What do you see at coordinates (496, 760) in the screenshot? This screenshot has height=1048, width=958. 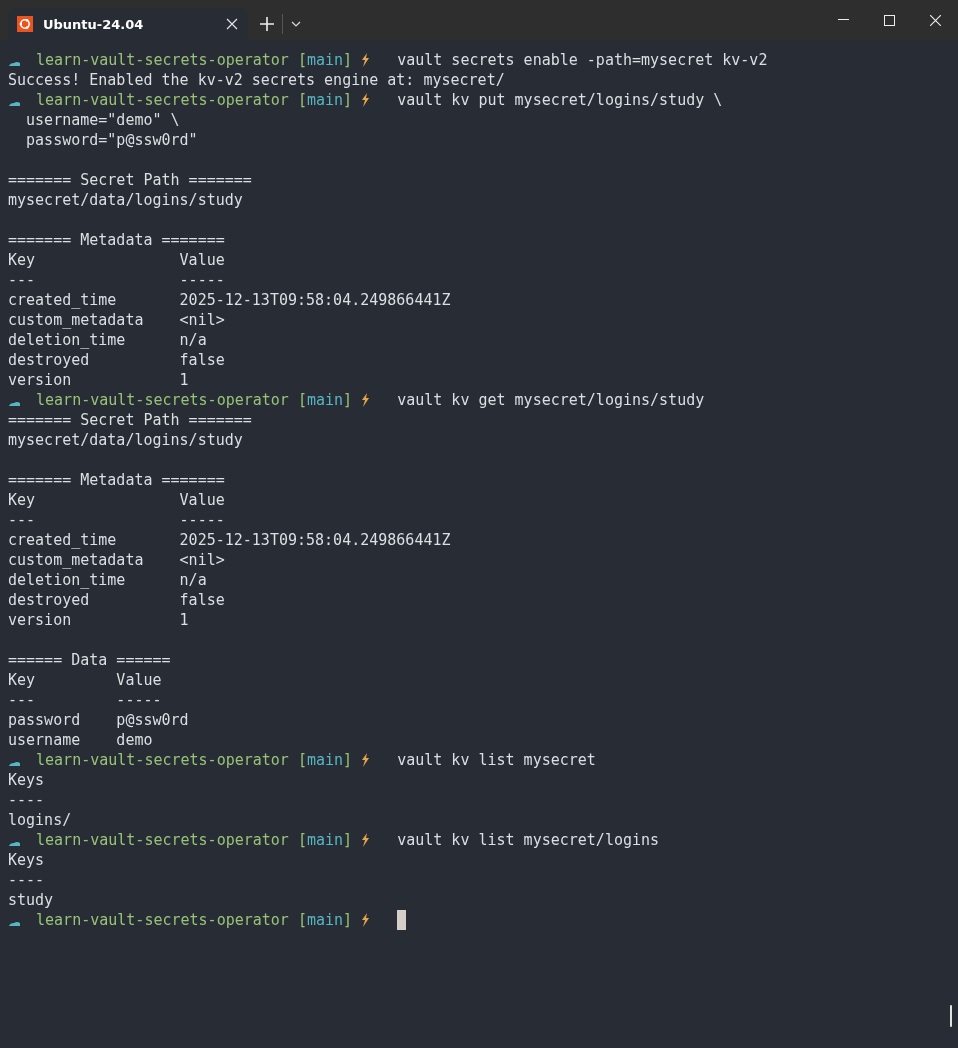 I see `command-text: vault kv list mysecret` at bounding box center [496, 760].